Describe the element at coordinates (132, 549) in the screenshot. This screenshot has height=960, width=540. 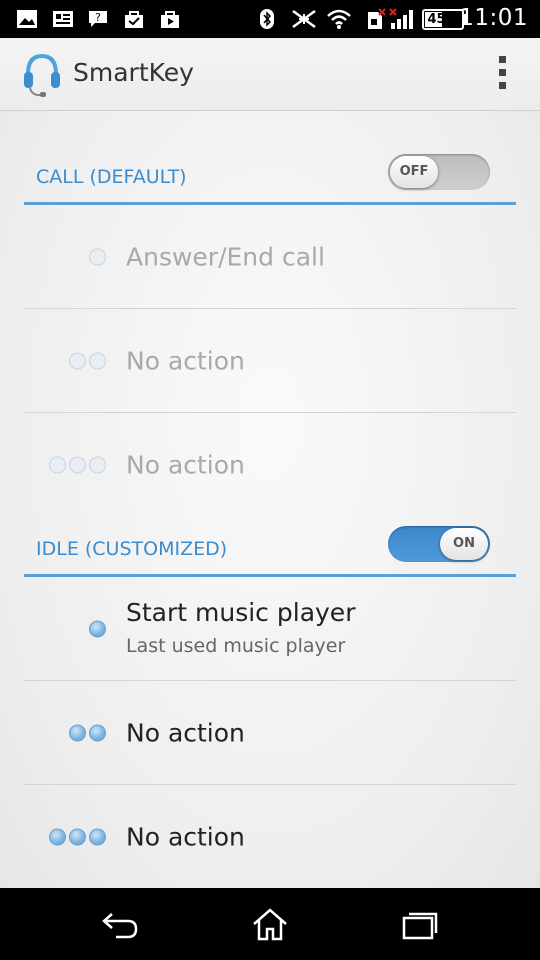
I see `section-title: IDLE (CUSTOMIZED)` at that location.